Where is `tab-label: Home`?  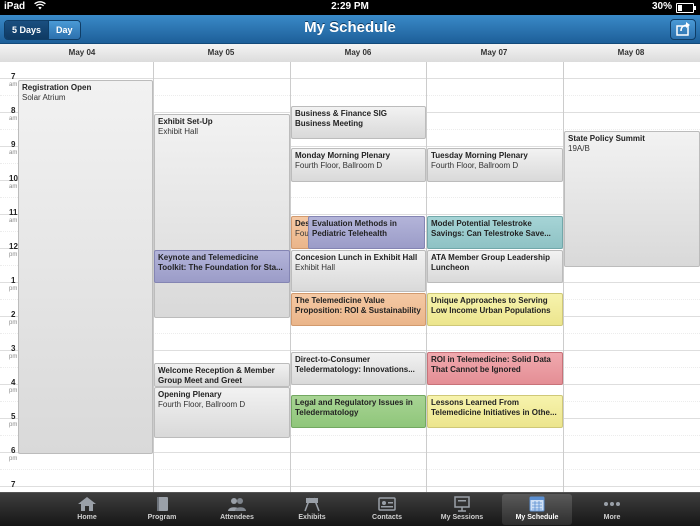 tab-label: Home is located at coordinates (87, 517).